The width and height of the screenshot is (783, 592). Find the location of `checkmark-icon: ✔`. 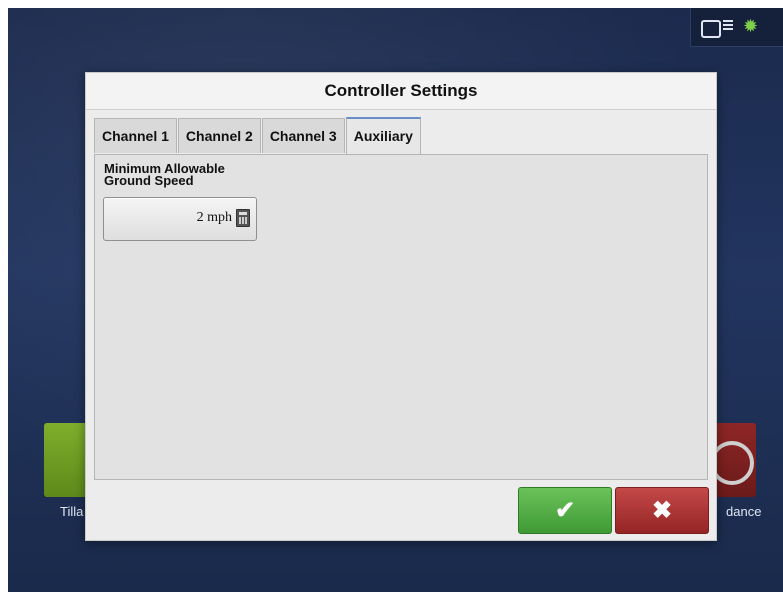

checkmark-icon: ✔ is located at coordinates (565, 510).